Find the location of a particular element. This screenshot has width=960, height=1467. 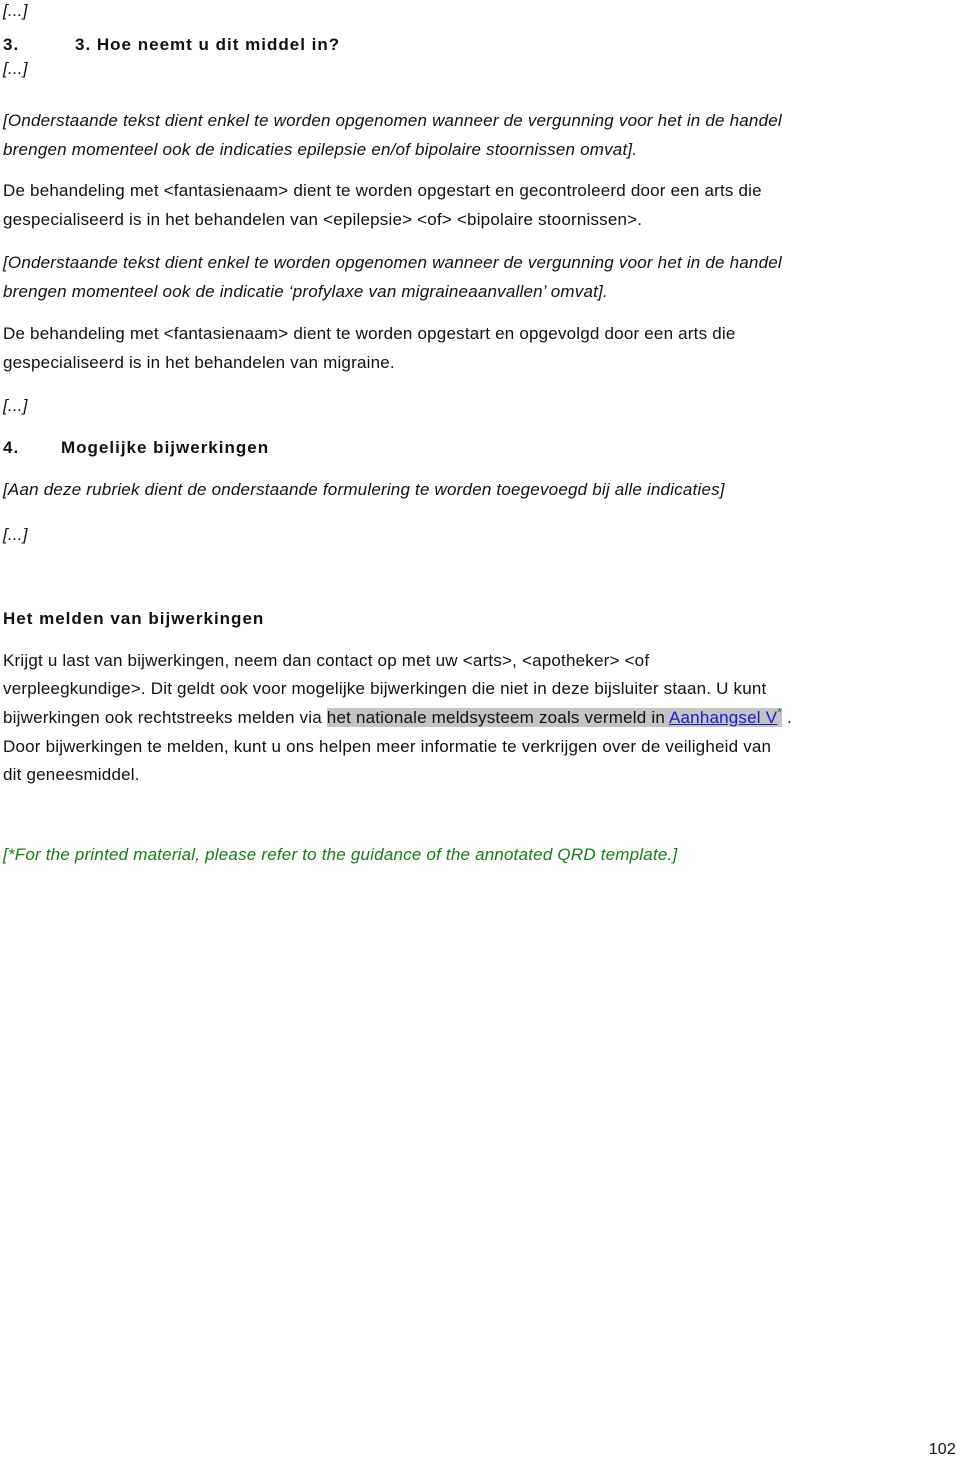

reporting-text: . is located at coordinates (787, 717).